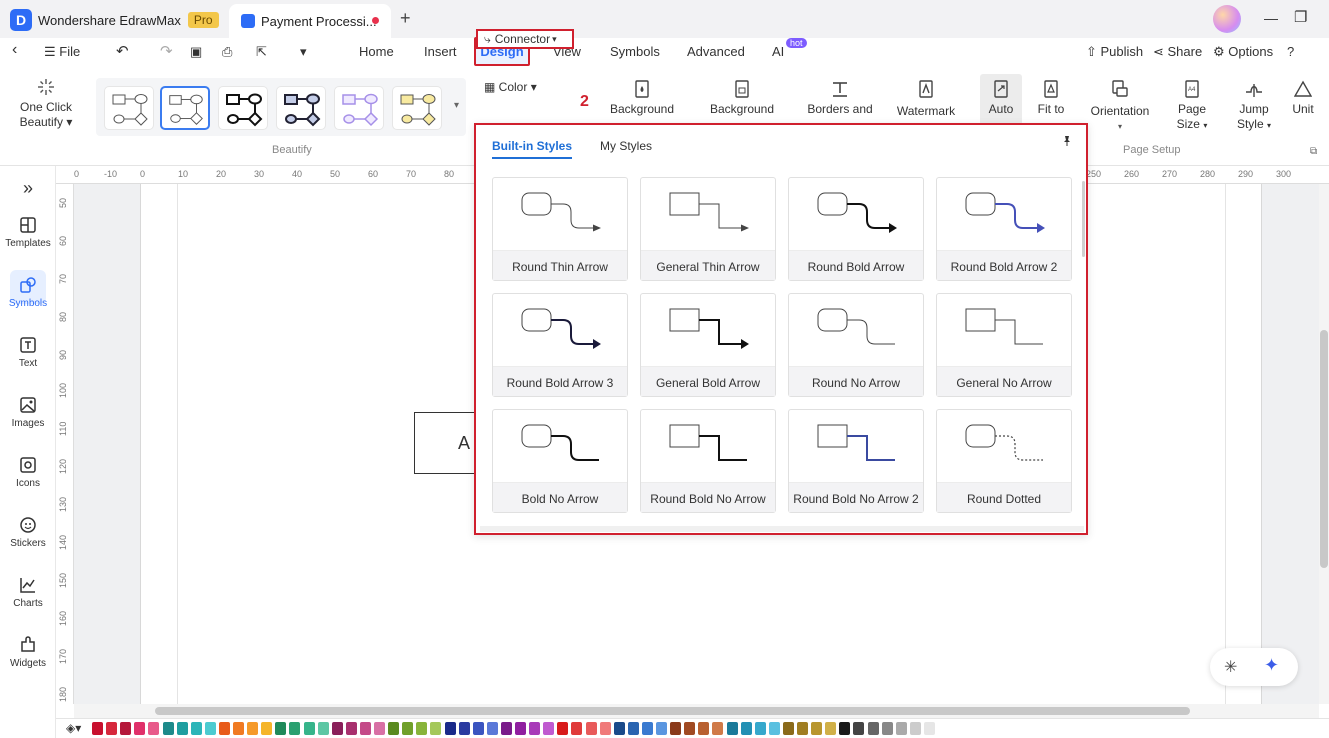 This screenshot has height=738, width=1329. What do you see at coordinates (14, 50) in the screenshot?
I see `back-icon: ‹` at bounding box center [14, 50].